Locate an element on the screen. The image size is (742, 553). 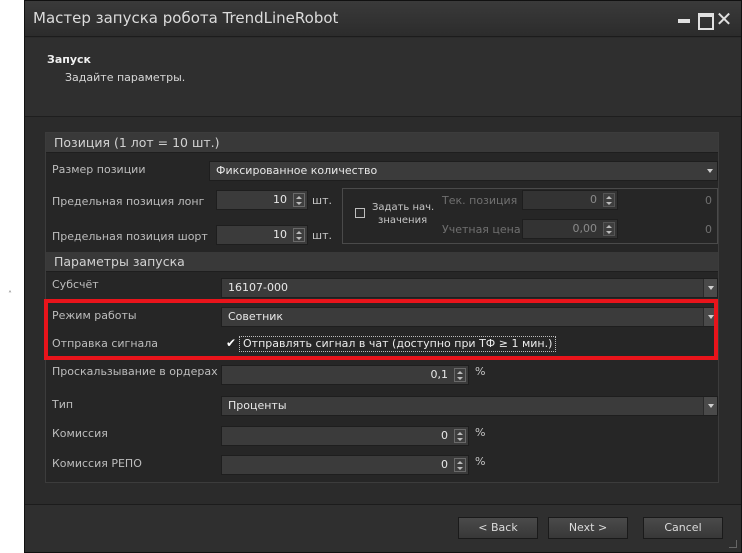
outer-marker: ˄ is located at coordinates (10, 294).